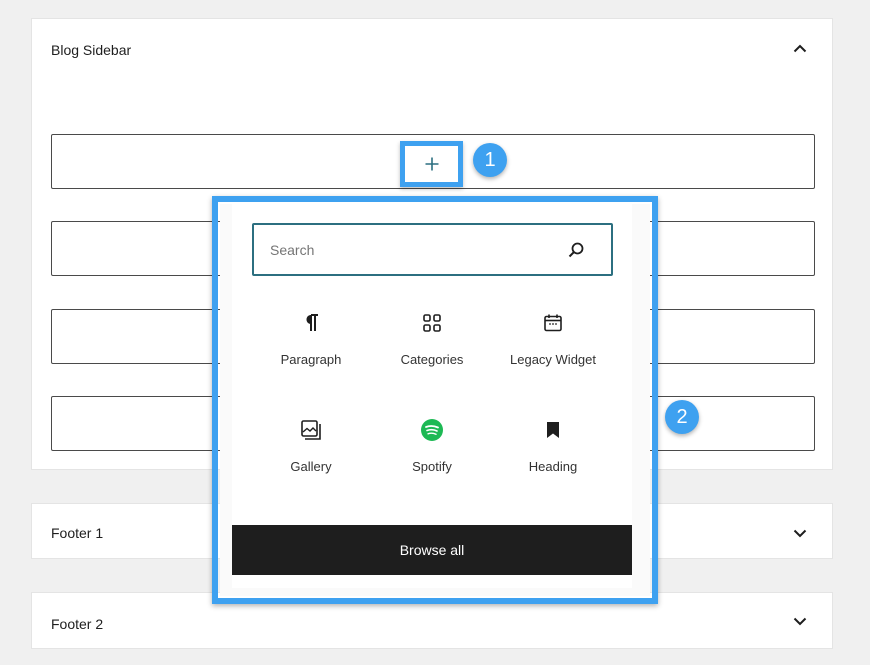  I want to click on collapse-toggle-button, so click(800, 48).